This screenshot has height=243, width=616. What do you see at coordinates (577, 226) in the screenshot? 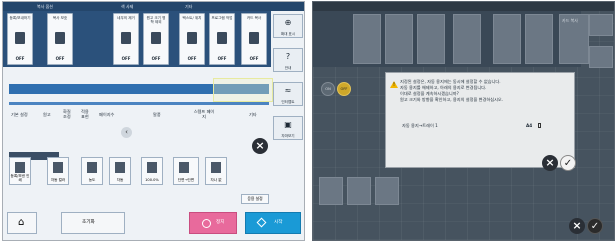
I see `bottom-cancel-button: ×` at bounding box center [577, 226].